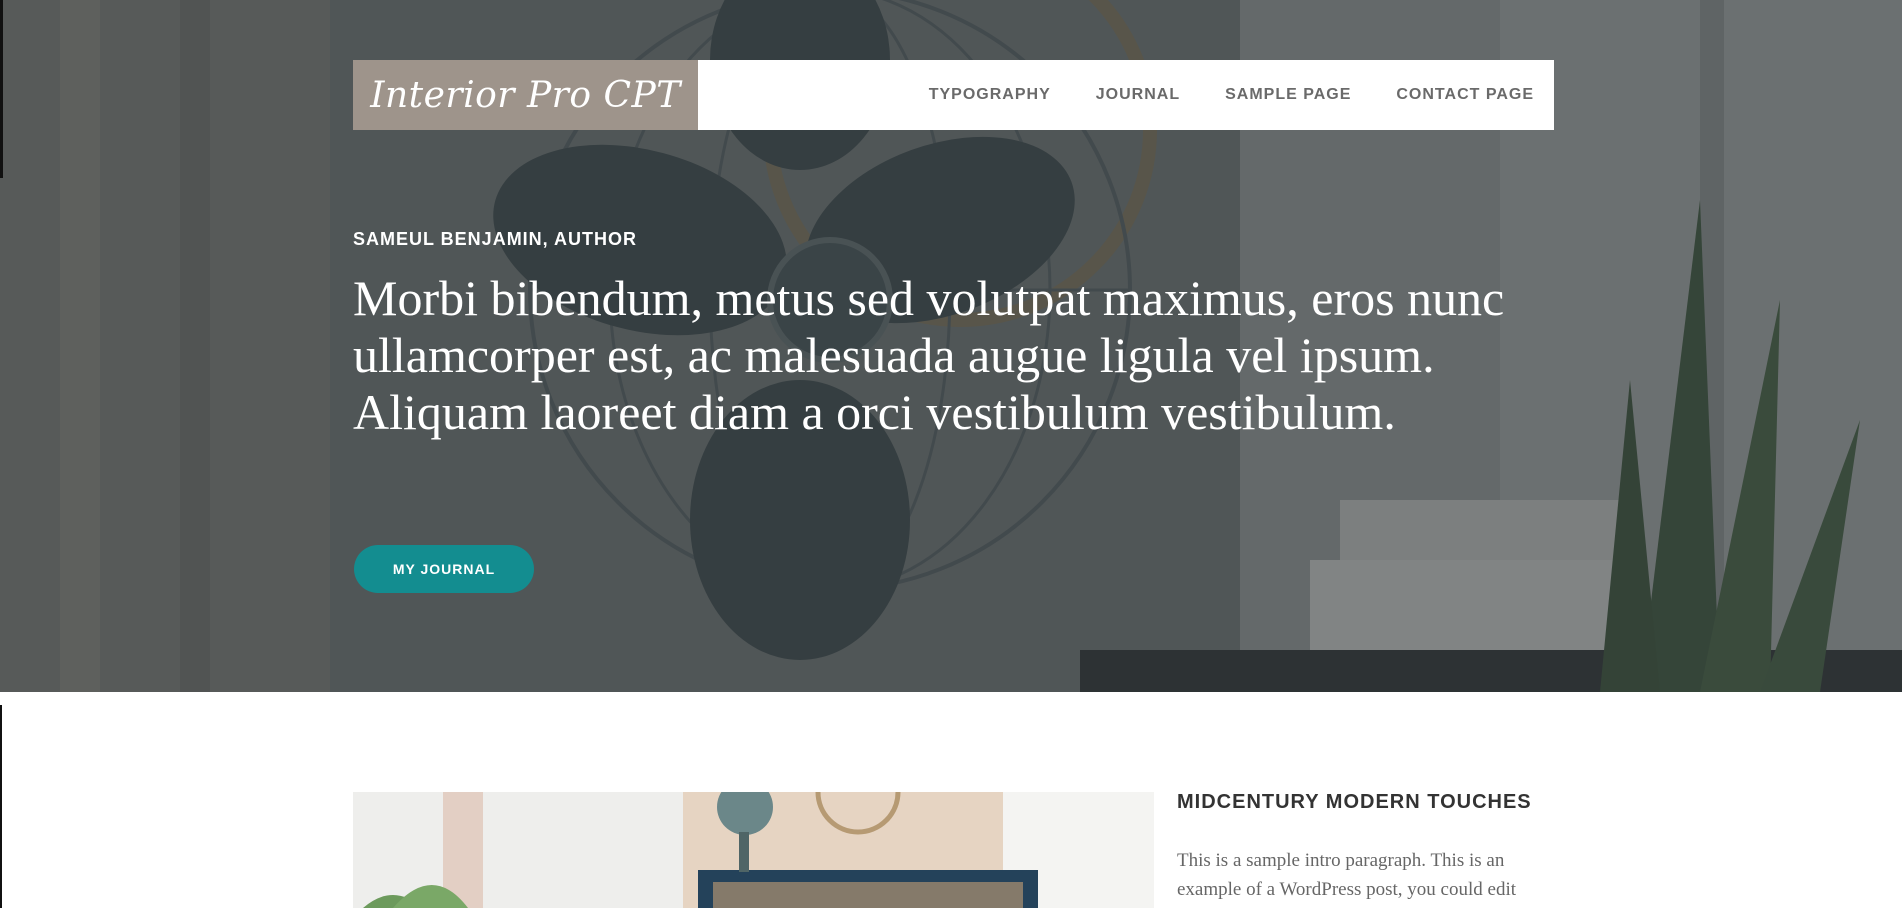 This screenshot has width=1902, height=908. I want to click on my-journal-button: MY JOURNAL, so click(444, 569).